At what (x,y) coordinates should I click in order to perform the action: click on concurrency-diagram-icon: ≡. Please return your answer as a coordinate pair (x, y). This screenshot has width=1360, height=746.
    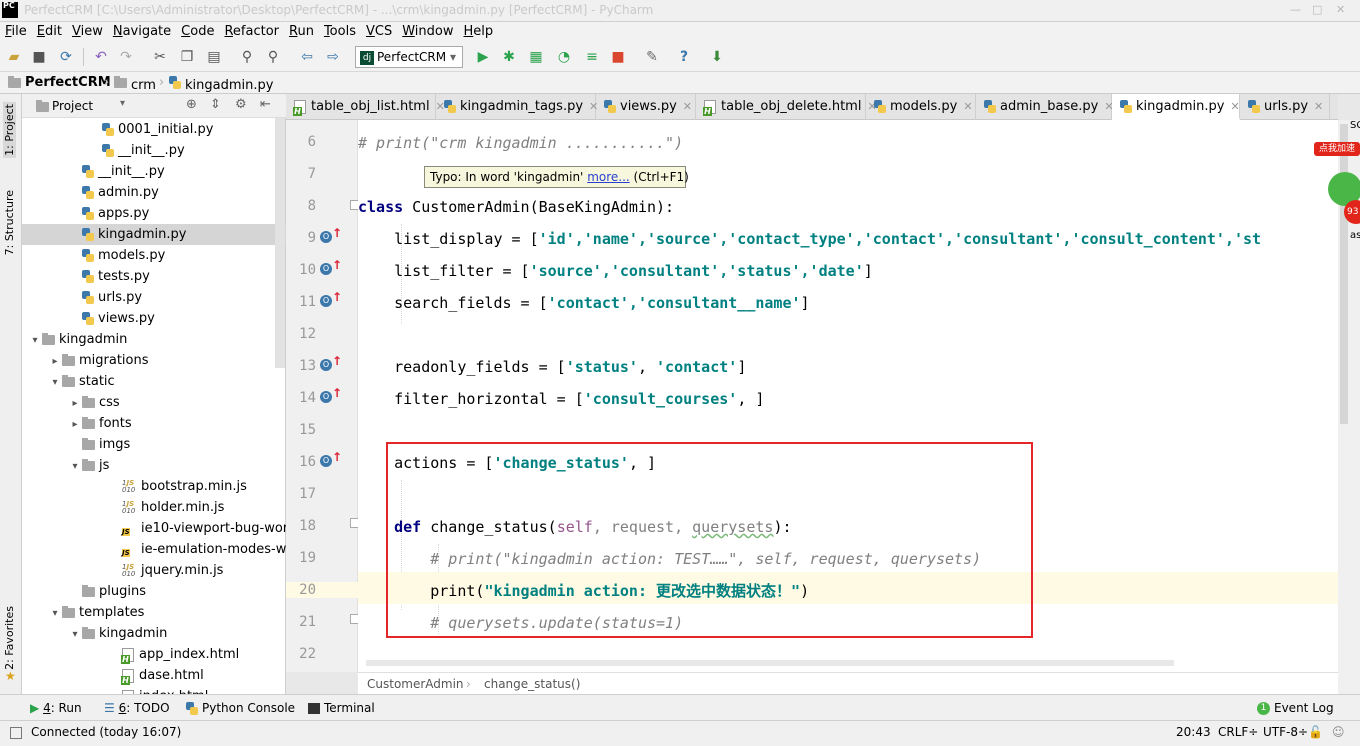
    Looking at the image, I should click on (592, 57).